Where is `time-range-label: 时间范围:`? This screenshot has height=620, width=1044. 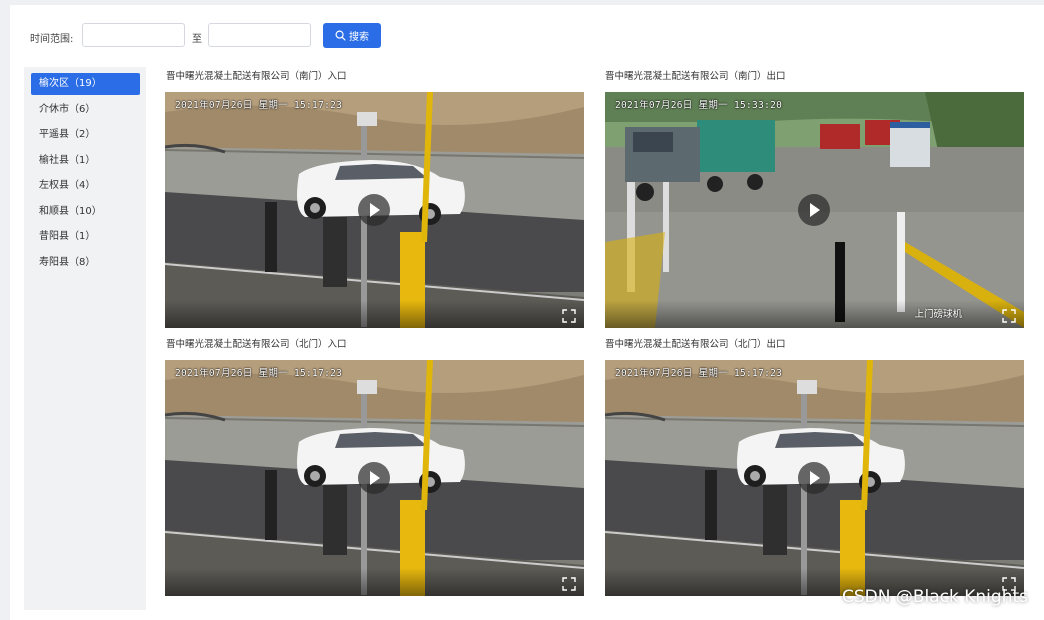 time-range-label: 时间范围: is located at coordinates (52, 39).